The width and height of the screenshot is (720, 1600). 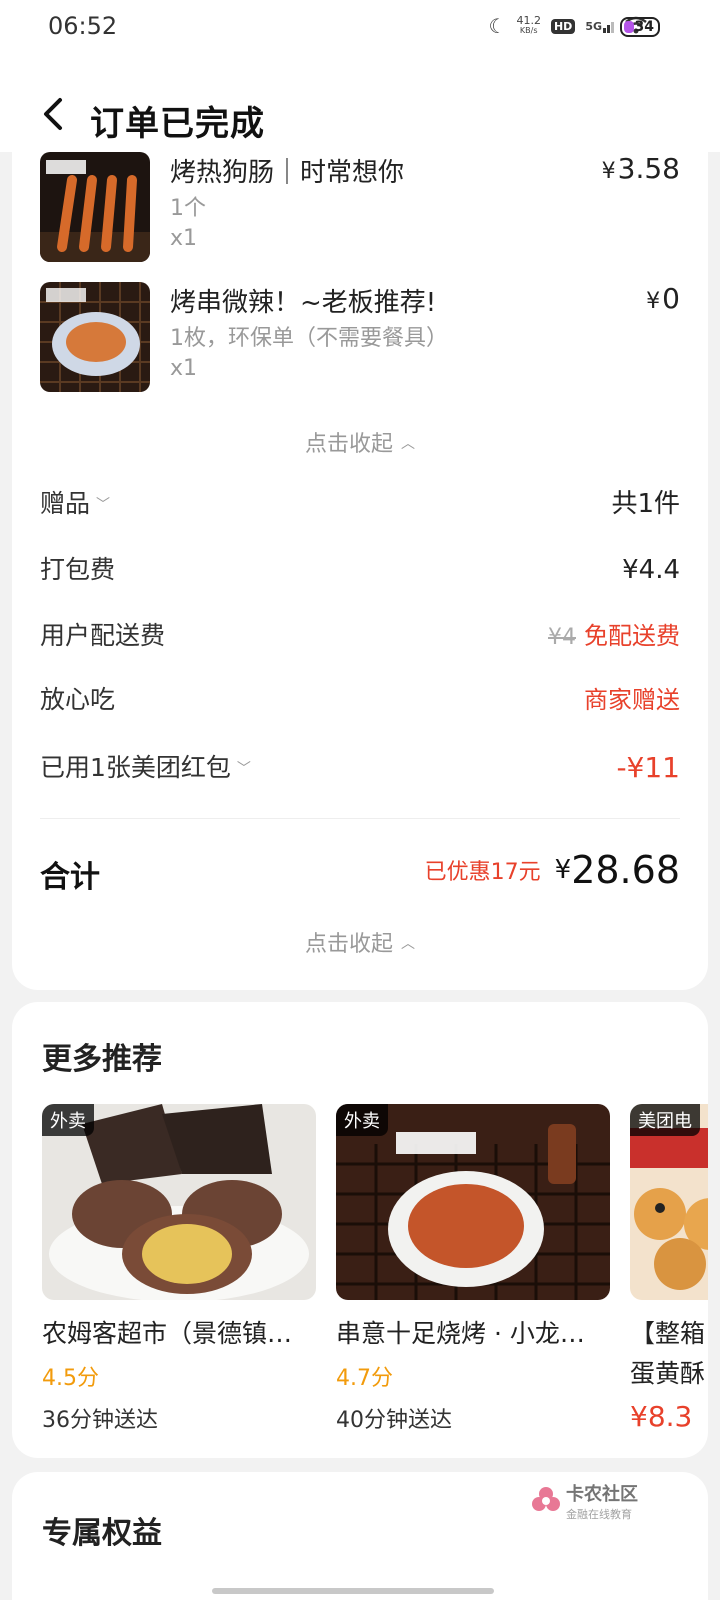 What do you see at coordinates (53, 114) in the screenshot?
I see `chevron-left-icon` at bounding box center [53, 114].